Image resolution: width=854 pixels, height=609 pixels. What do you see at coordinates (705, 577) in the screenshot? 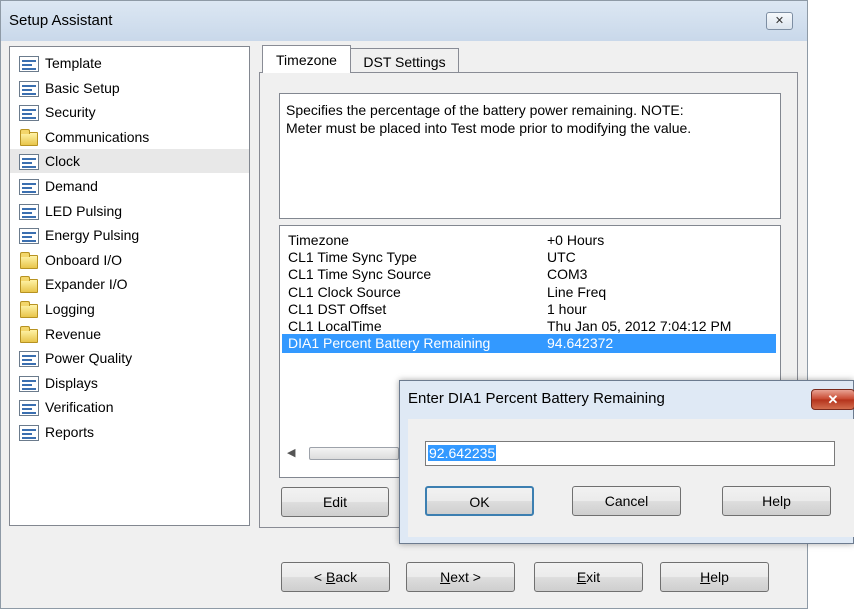
I see `help-button-mnemonic: H` at bounding box center [705, 577].